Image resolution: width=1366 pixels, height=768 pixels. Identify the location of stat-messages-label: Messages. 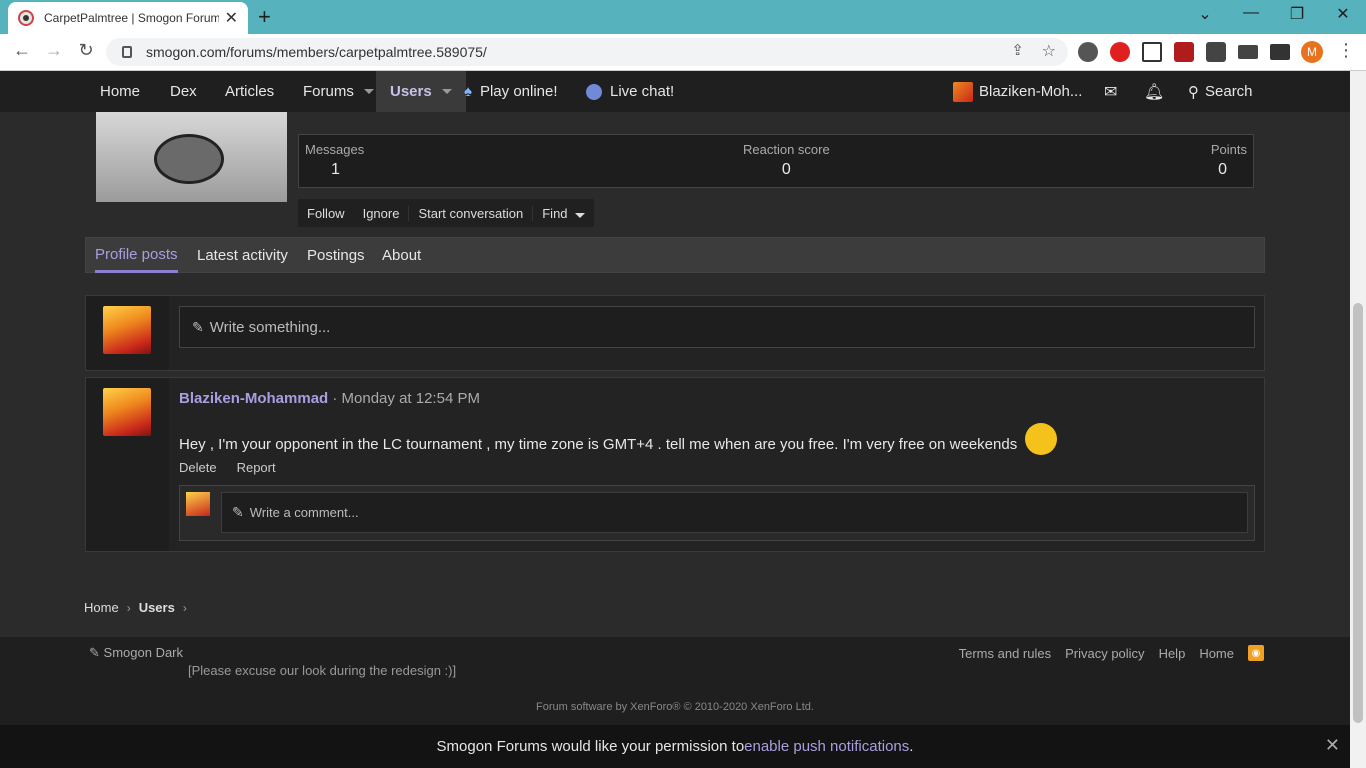
(335, 149).